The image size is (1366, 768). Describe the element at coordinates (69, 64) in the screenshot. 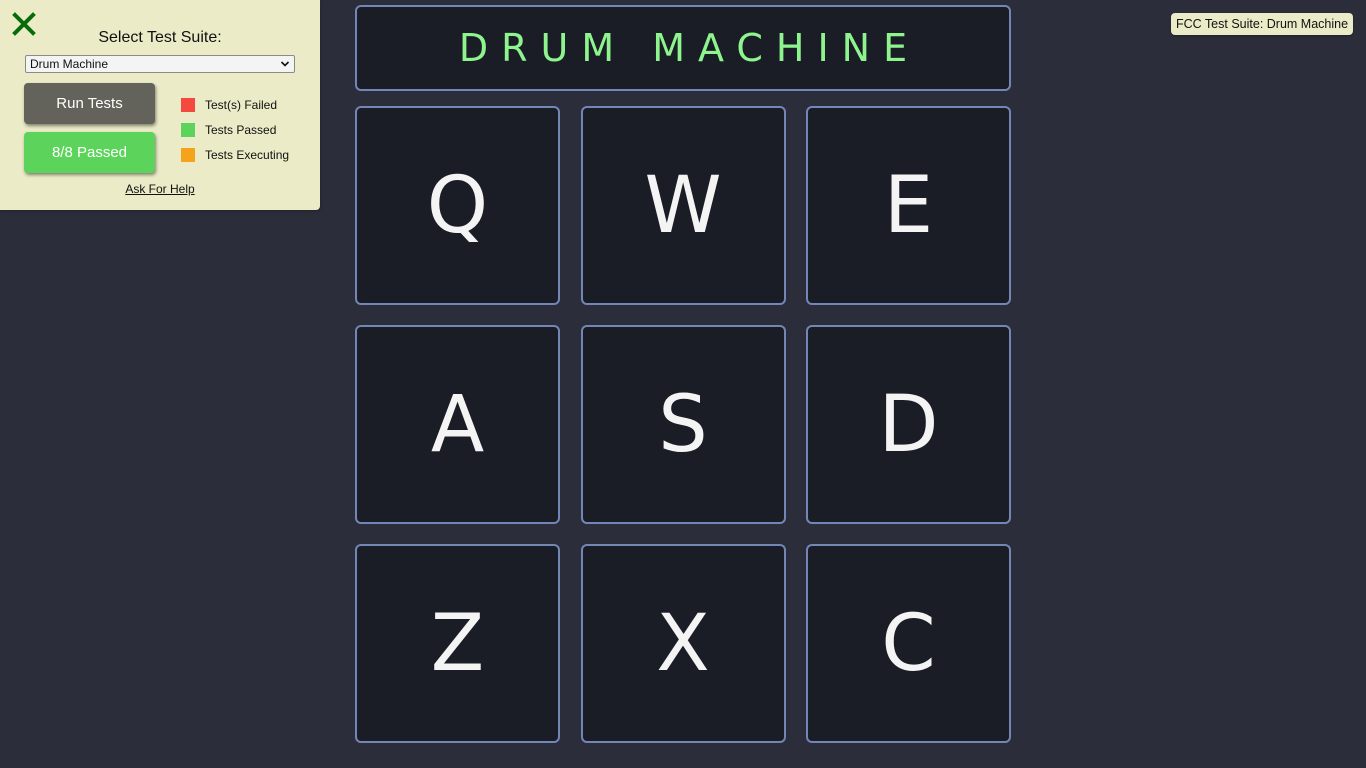

I see `test-suite-selected-value: Drum Machine` at that location.